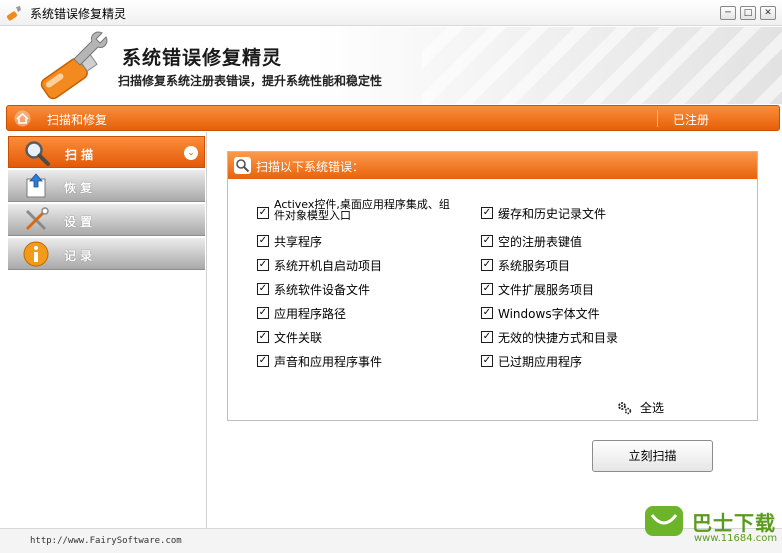 This screenshot has width=782, height=553. I want to click on check-label: 系统开机自启动项目, so click(328, 266).